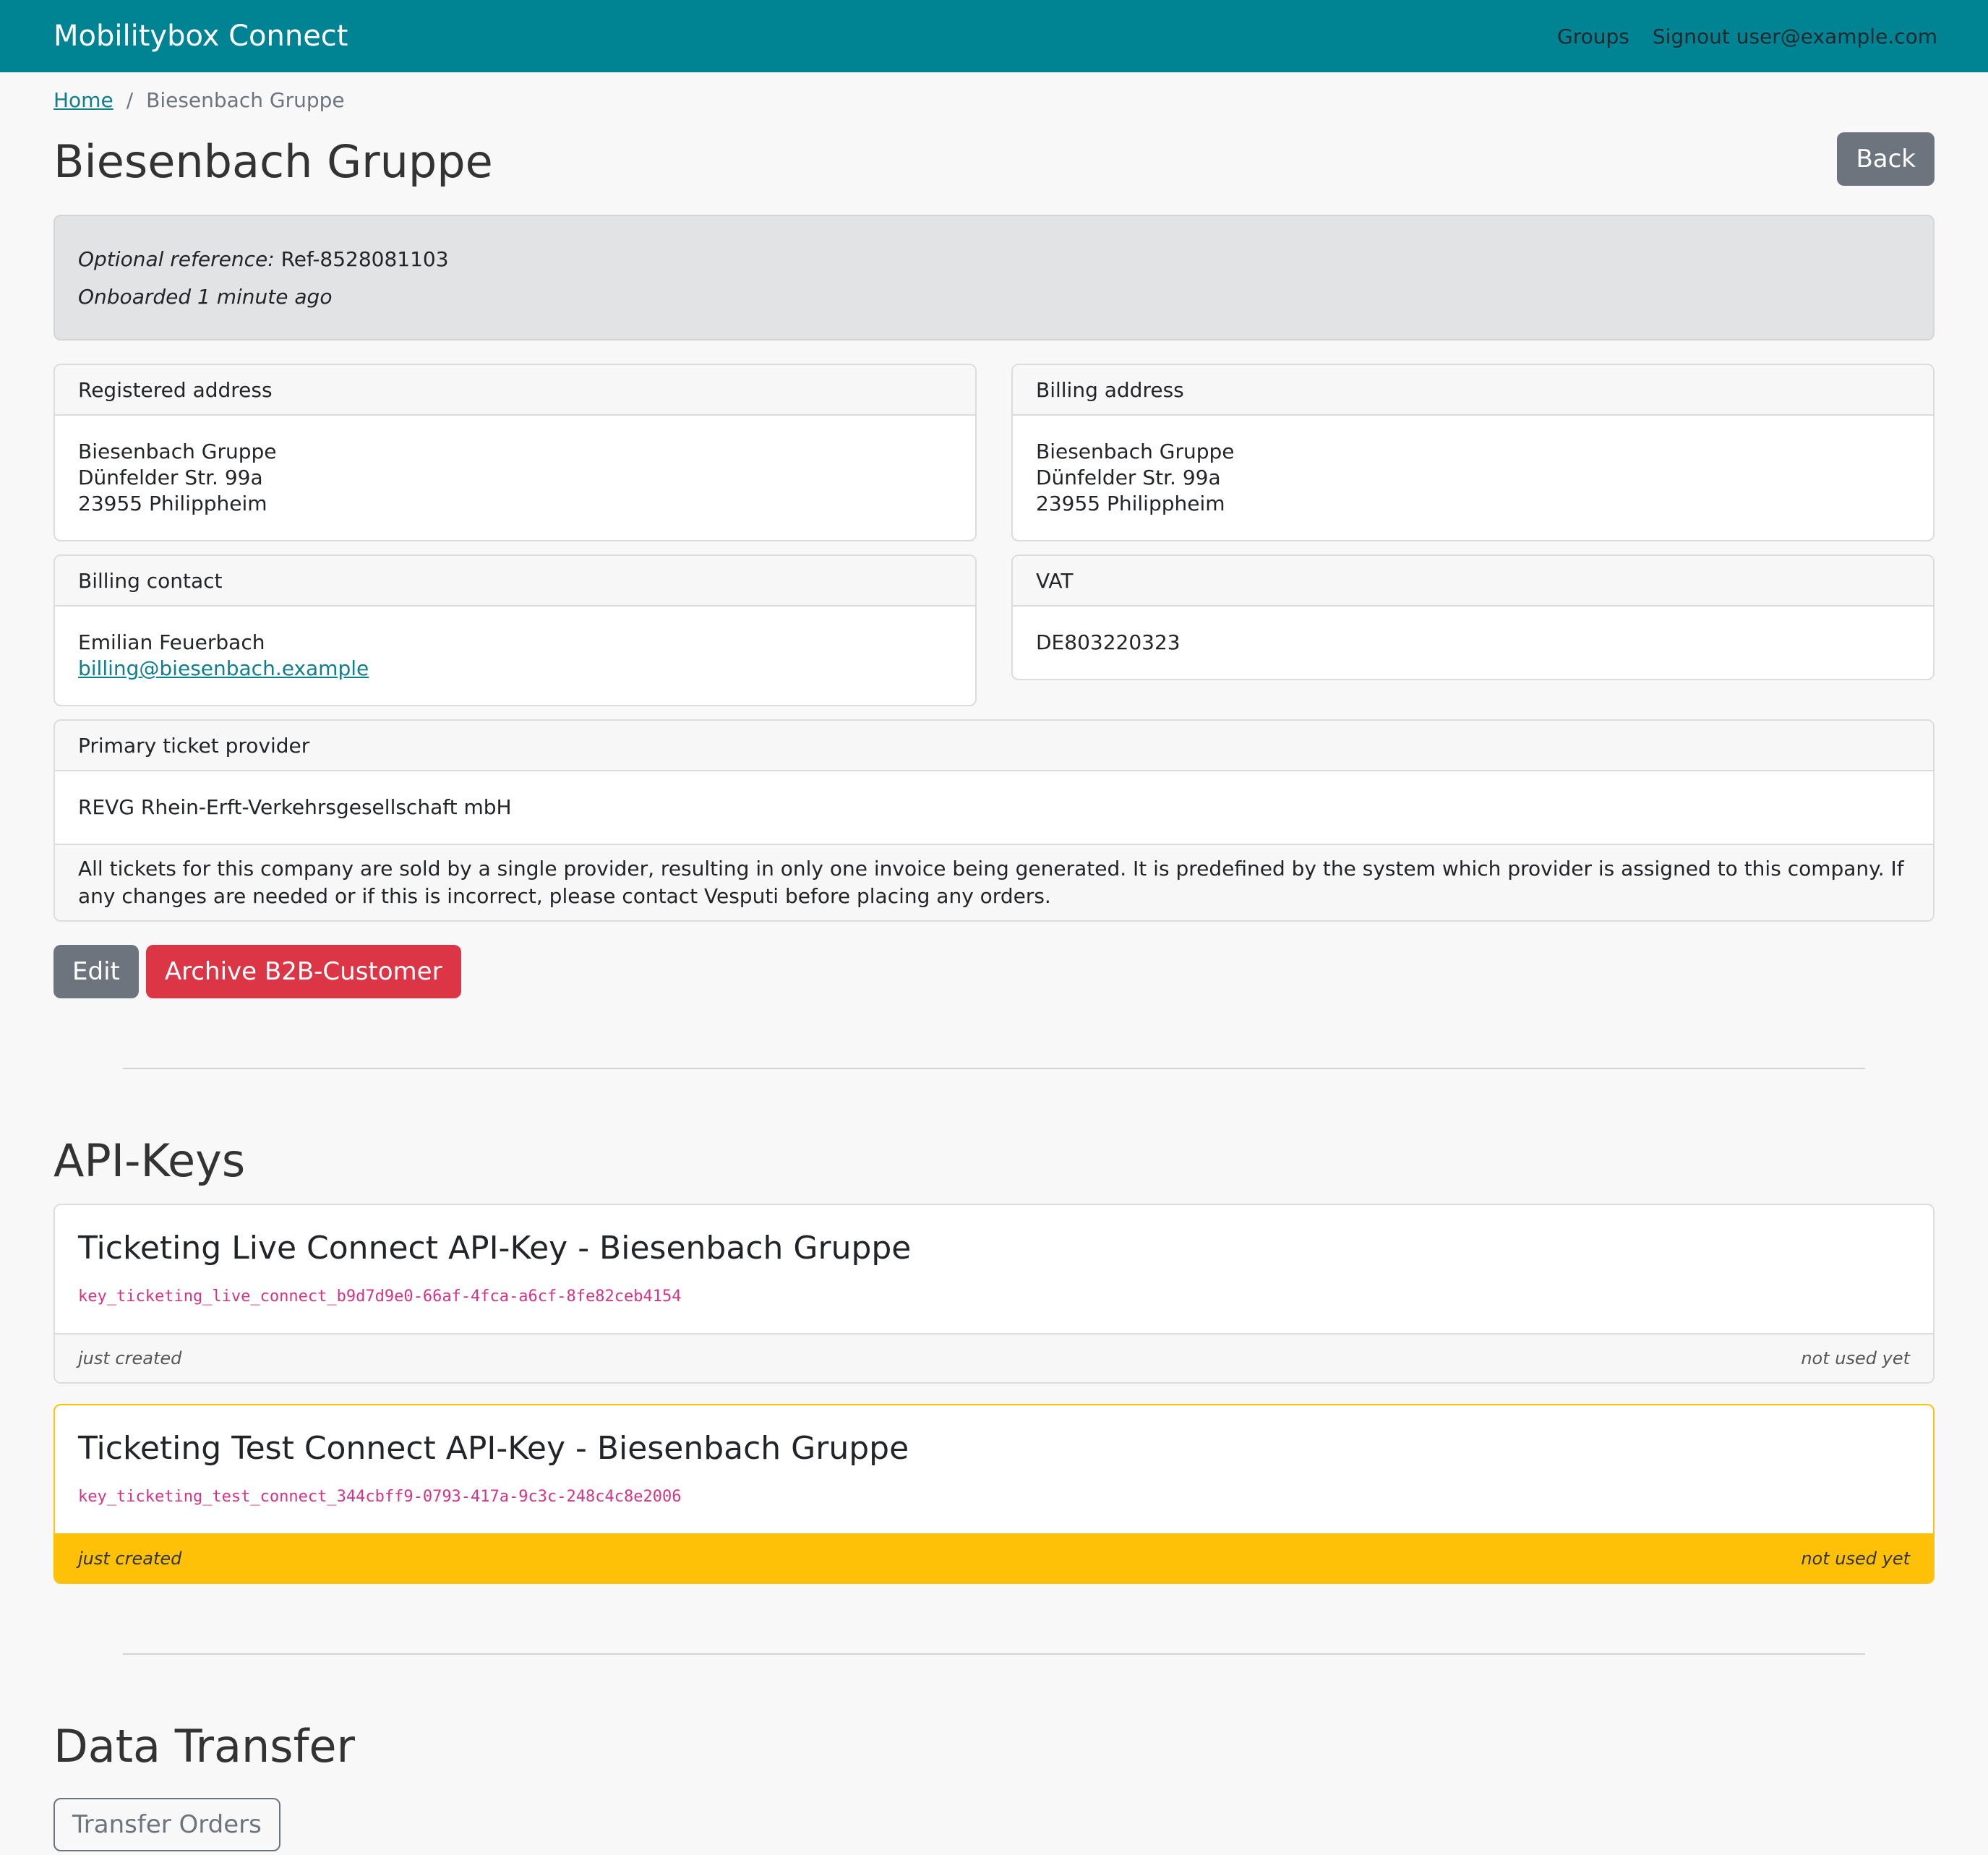 This screenshot has width=1988, height=1855. Describe the element at coordinates (1135, 452) in the screenshot. I see `billing-address-name: Biesenbach Gruppe` at that location.